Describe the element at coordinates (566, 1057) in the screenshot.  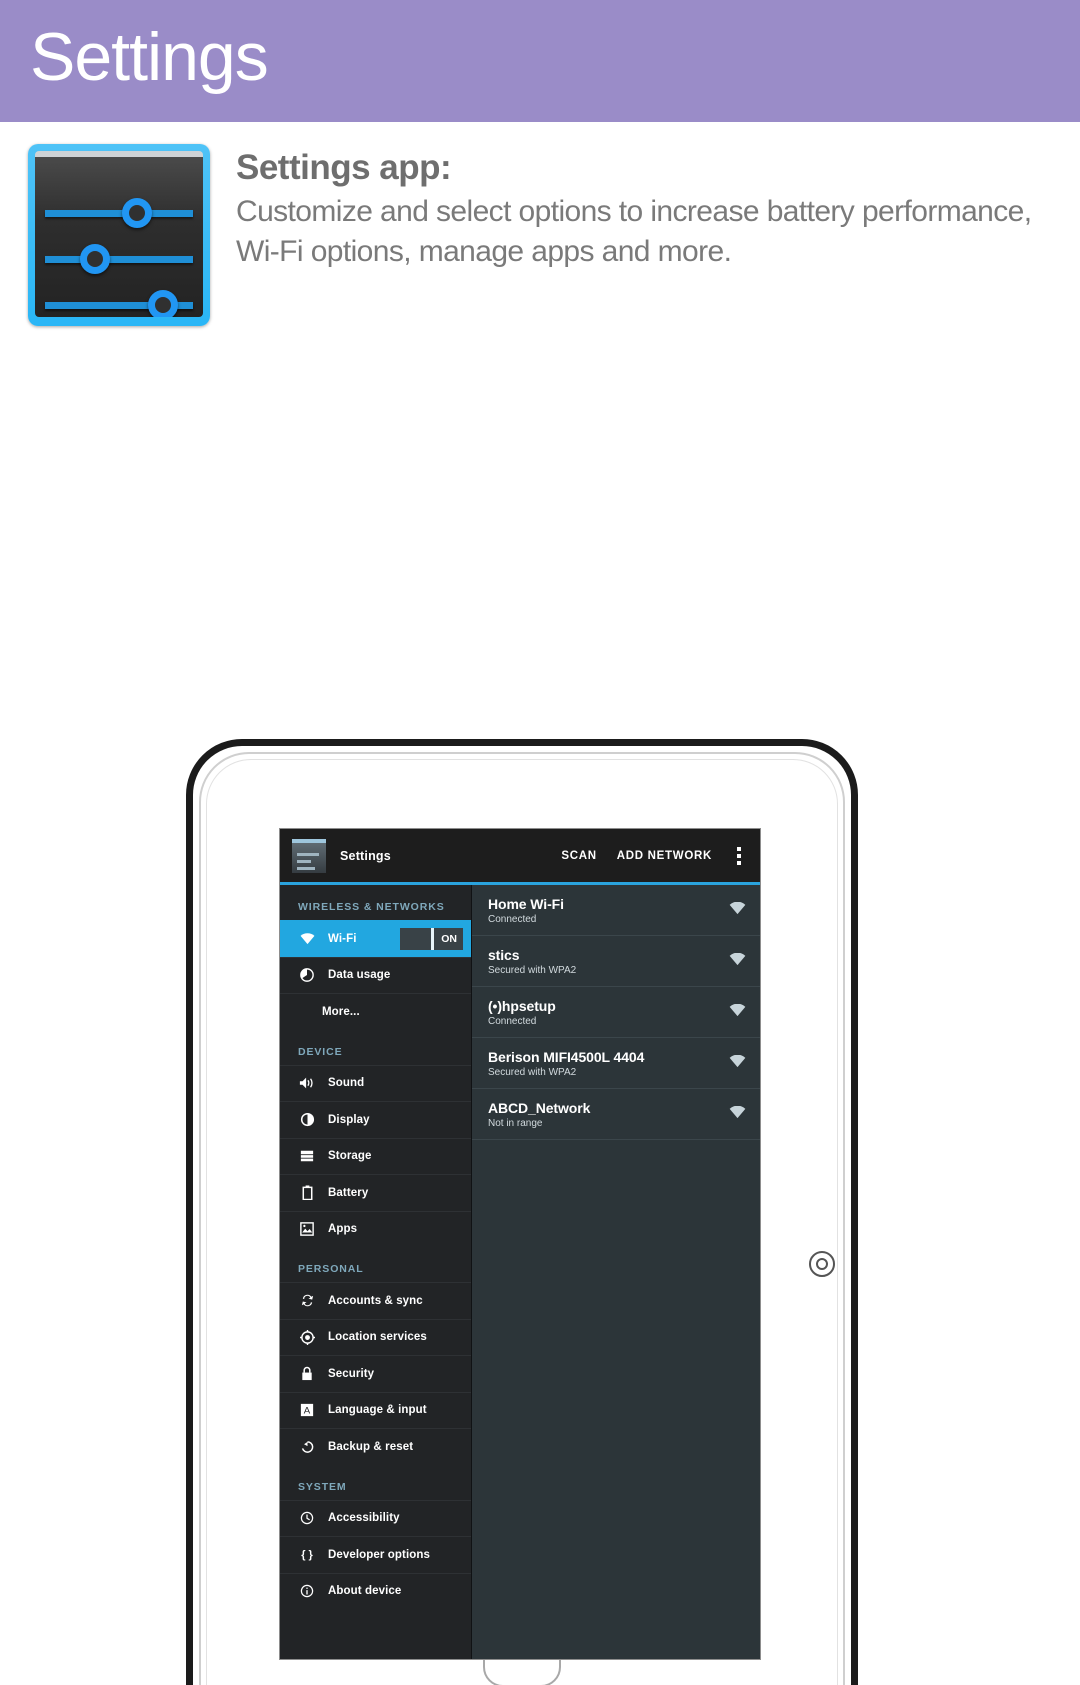
I see `network-name: Berison MIFI4500L 4404` at that location.